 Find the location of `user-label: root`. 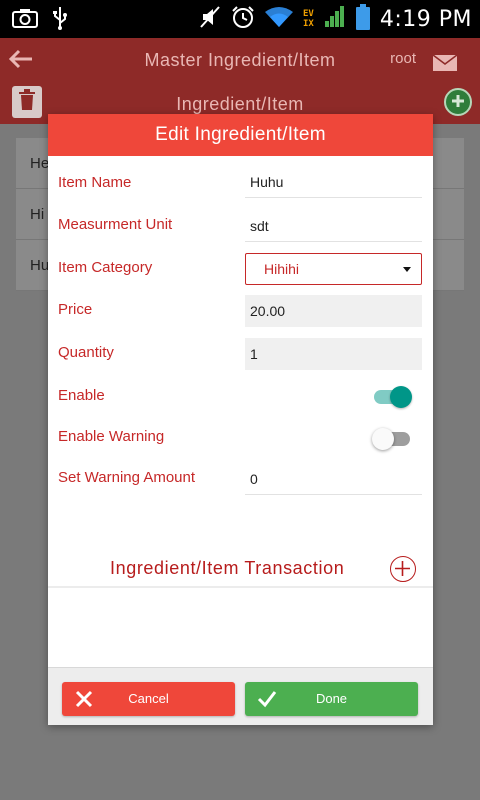

user-label: root is located at coordinates (403, 58).